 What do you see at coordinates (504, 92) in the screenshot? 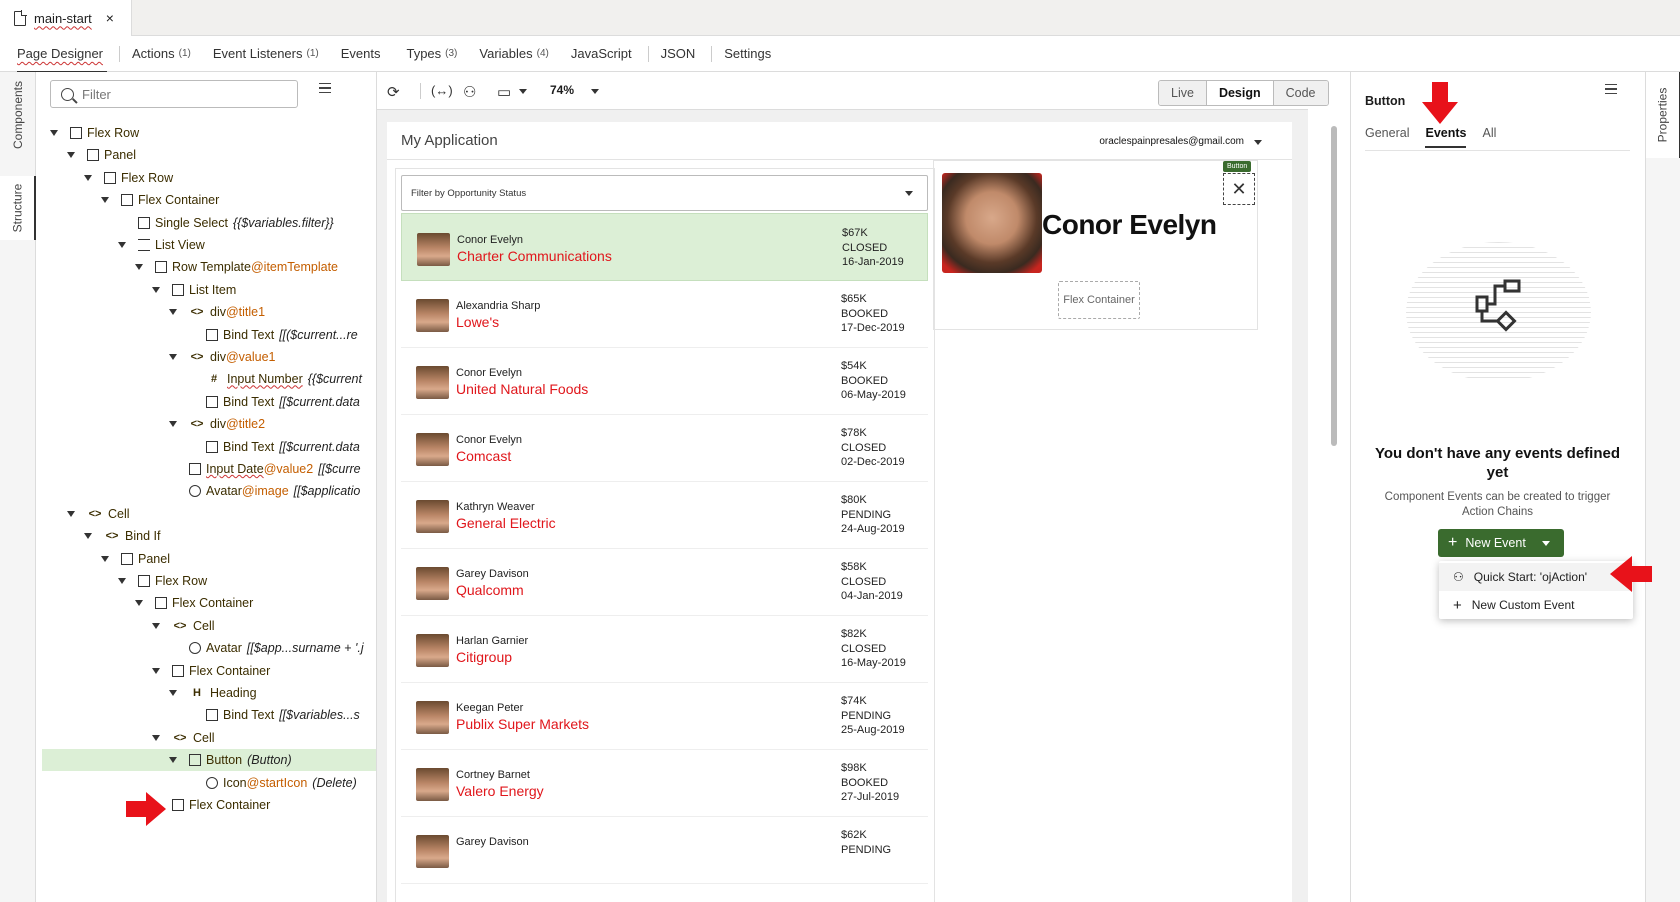
I see `device-icon: ▭` at bounding box center [504, 92].